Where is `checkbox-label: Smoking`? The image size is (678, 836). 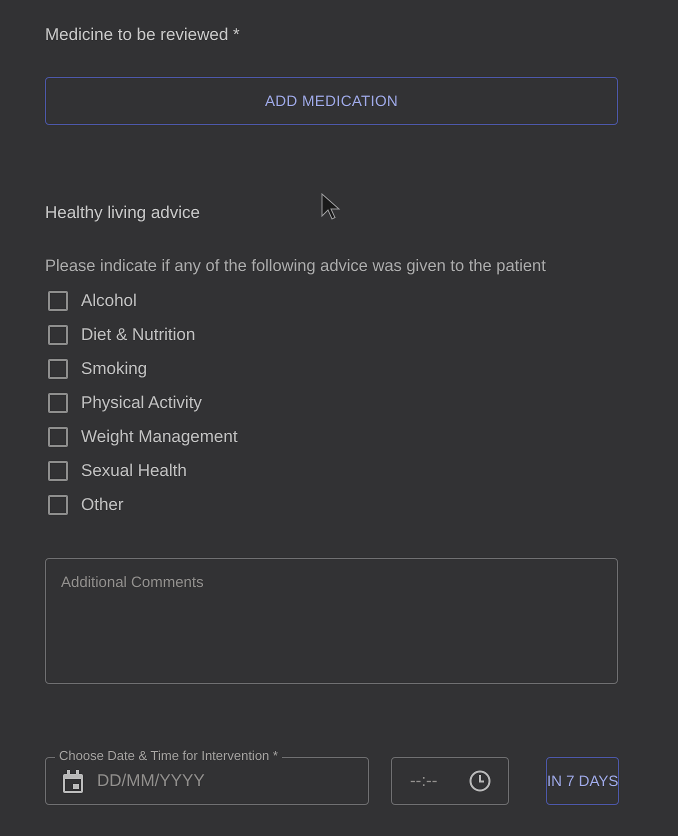 checkbox-label: Smoking is located at coordinates (114, 369).